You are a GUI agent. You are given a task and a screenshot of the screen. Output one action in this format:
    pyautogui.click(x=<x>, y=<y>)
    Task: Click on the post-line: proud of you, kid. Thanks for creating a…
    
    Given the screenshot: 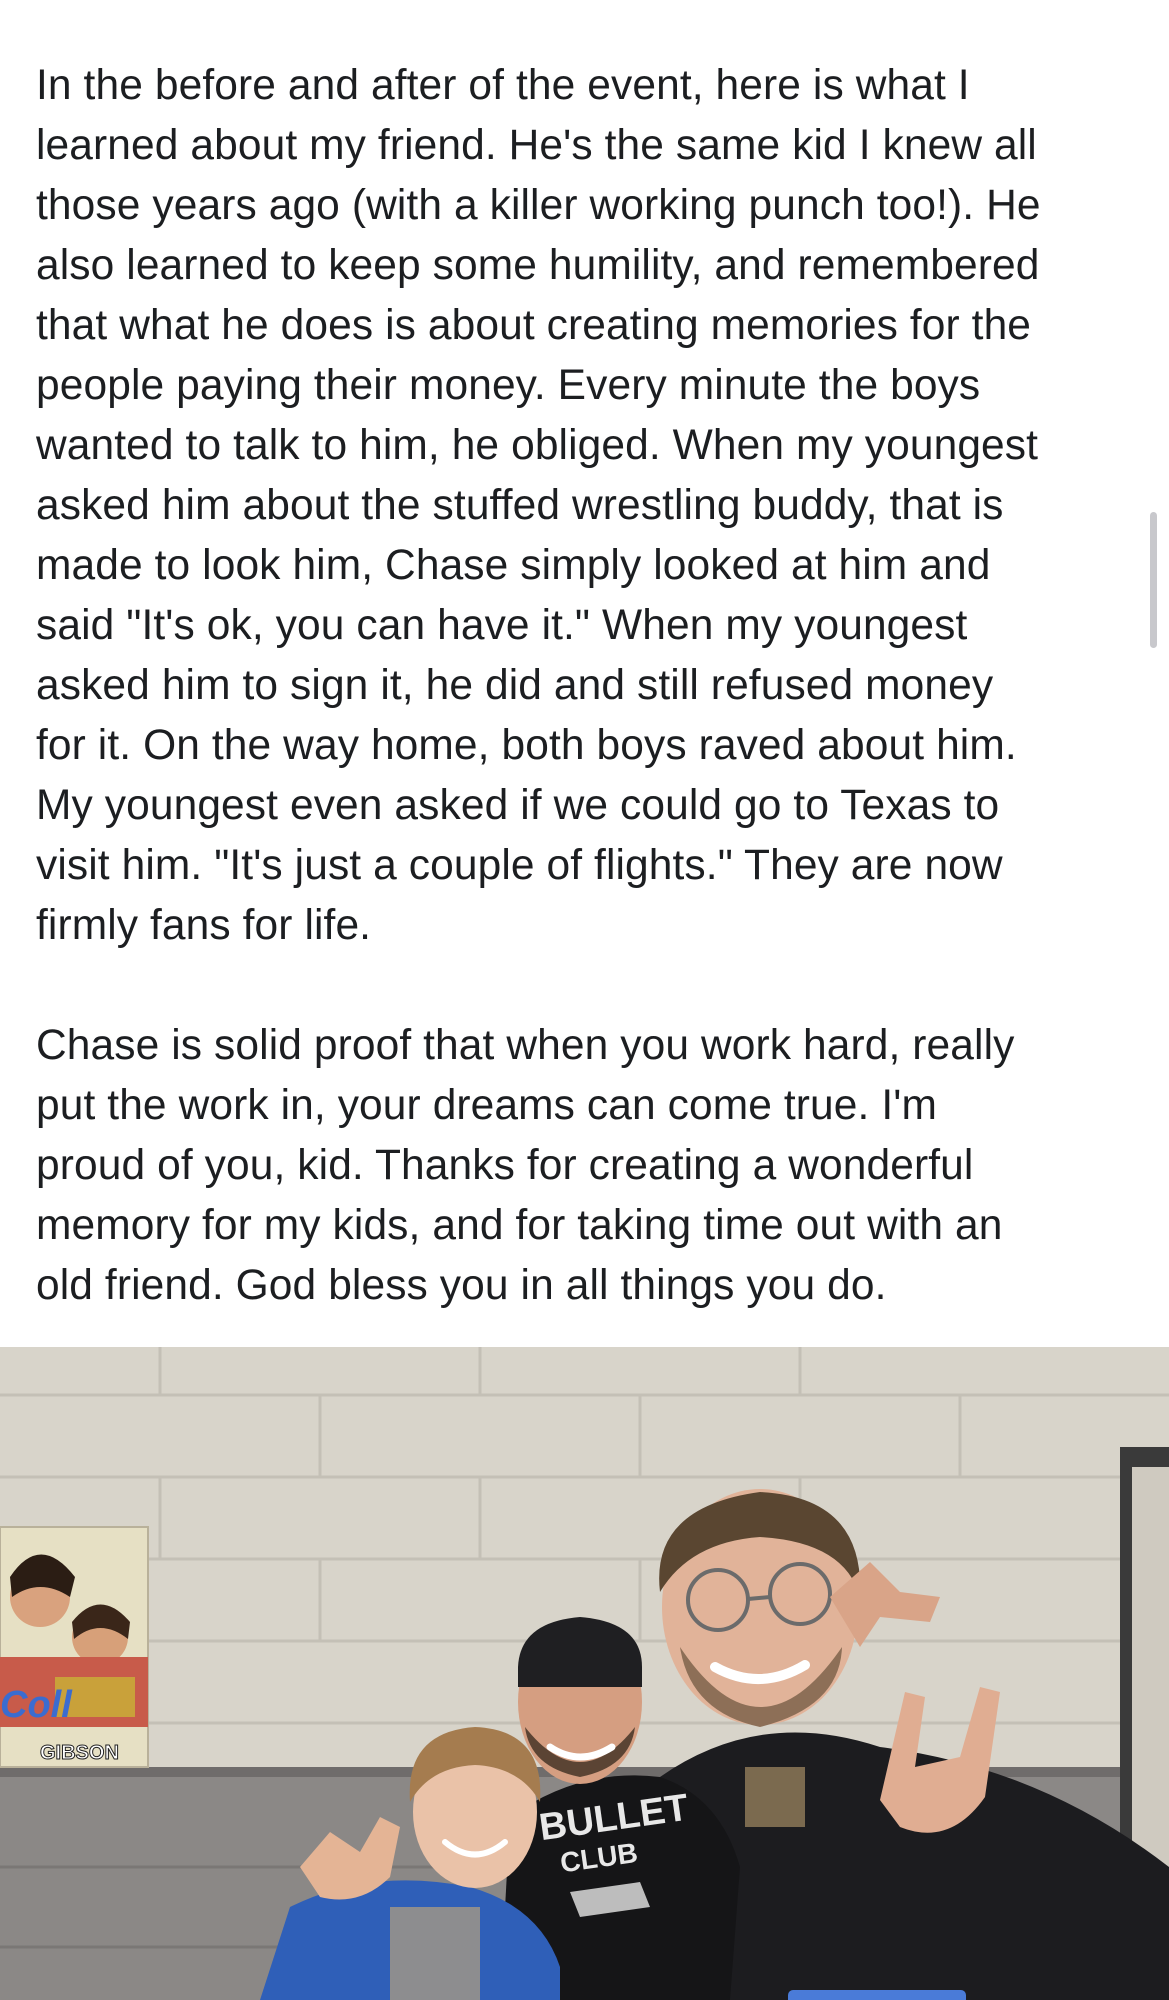 What is the action you would take?
    pyautogui.click(x=505, y=1165)
    